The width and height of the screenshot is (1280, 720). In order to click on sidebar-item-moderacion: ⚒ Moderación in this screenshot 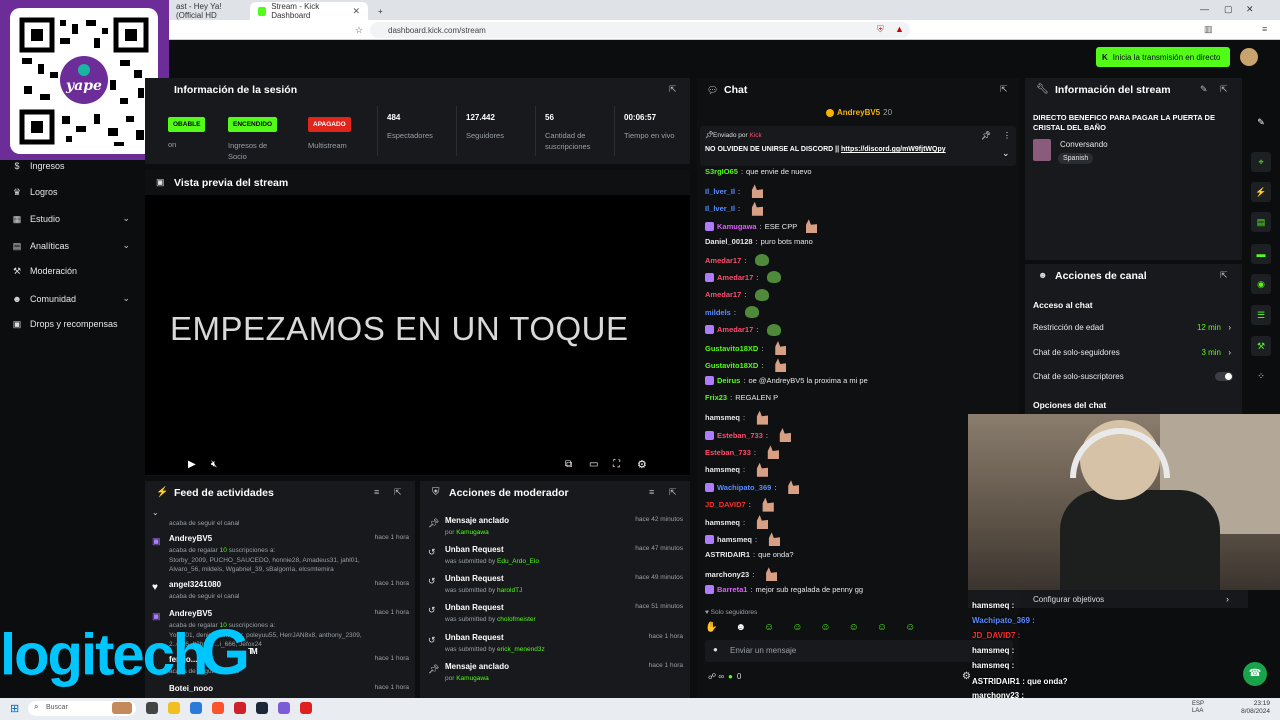, I will do `click(71, 271)`.